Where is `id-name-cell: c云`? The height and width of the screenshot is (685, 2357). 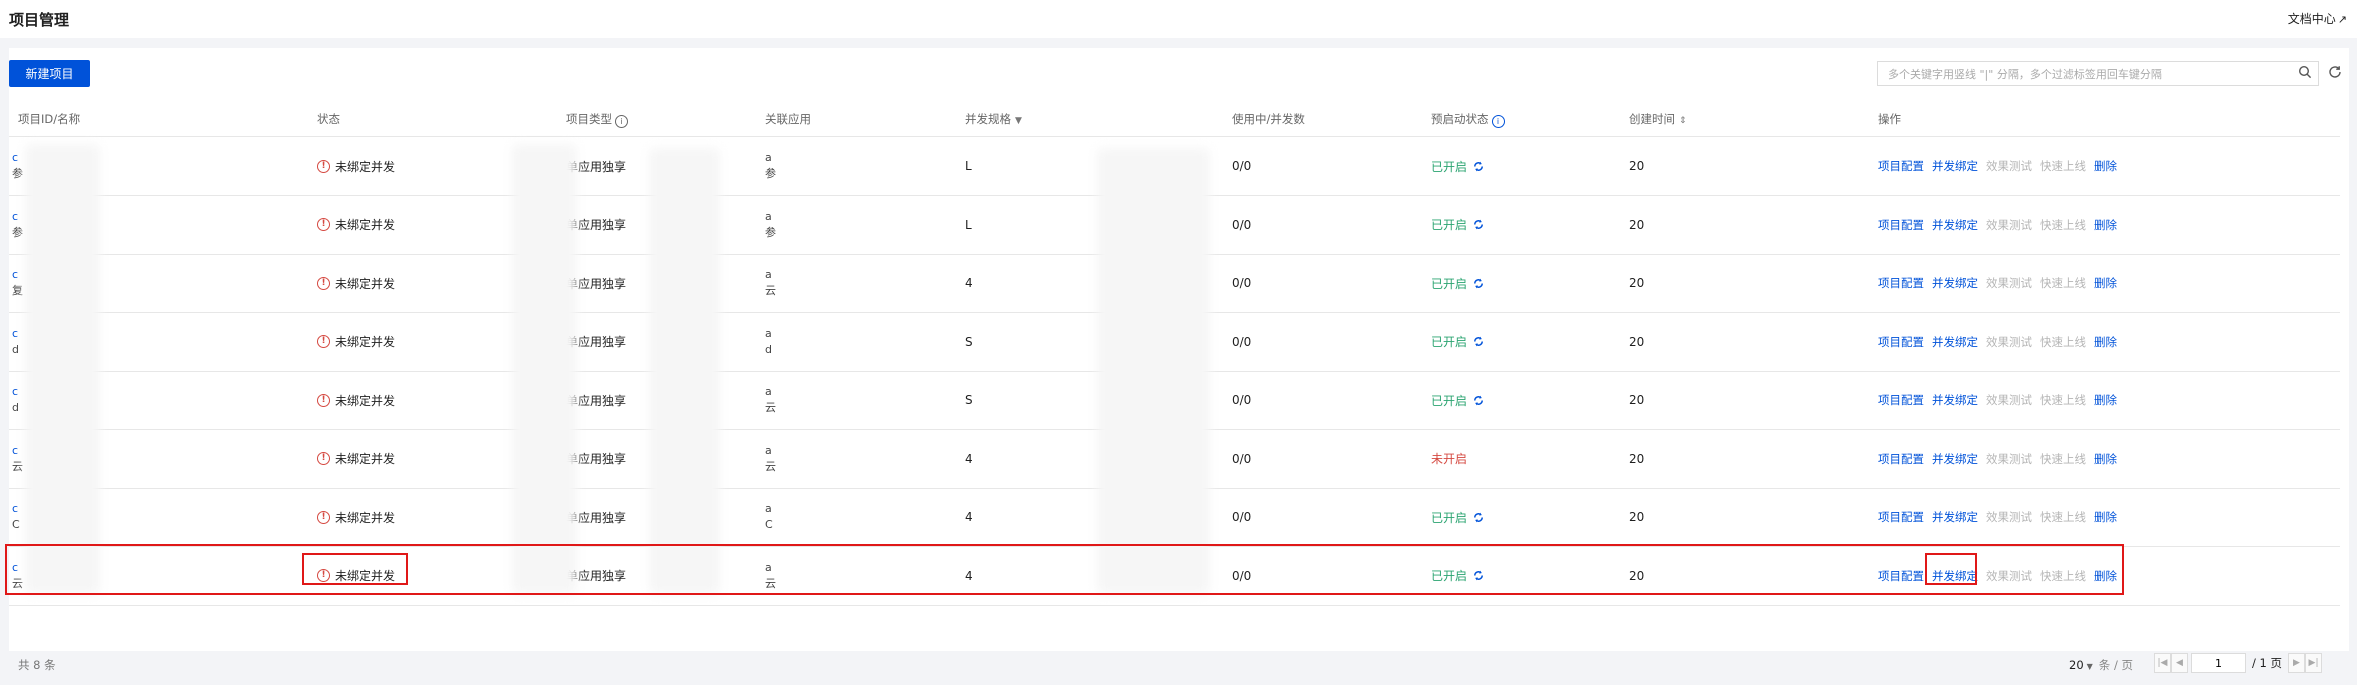
id-name-cell: c云 is located at coordinates (17, 459).